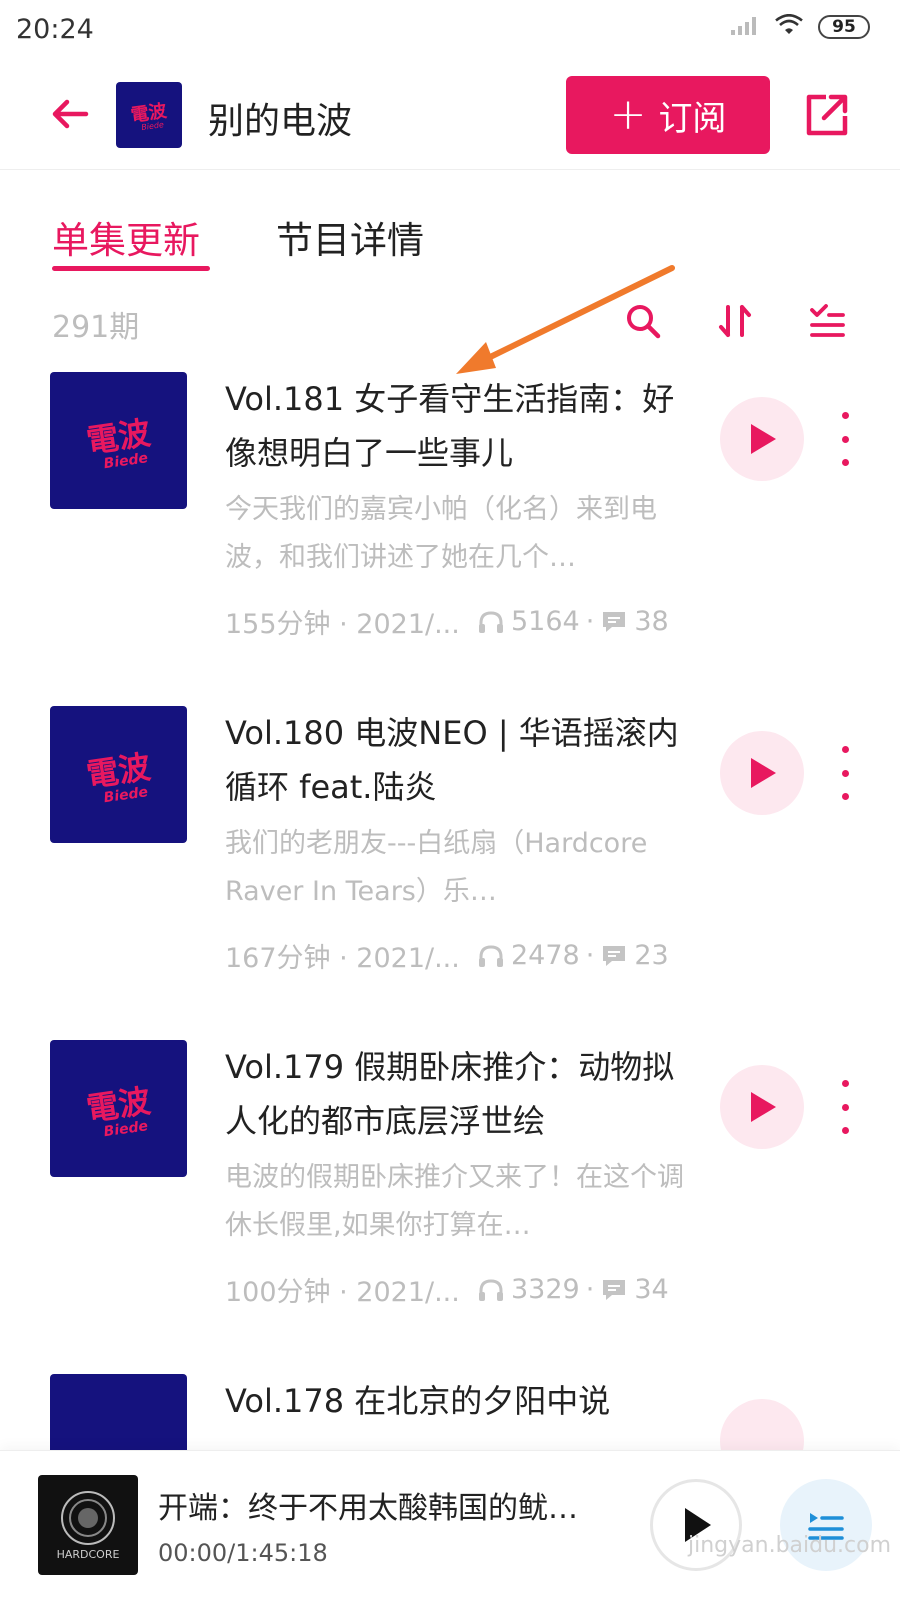  What do you see at coordinates (545, 621) in the screenshot?
I see `listen-count: 5164` at bounding box center [545, 621].